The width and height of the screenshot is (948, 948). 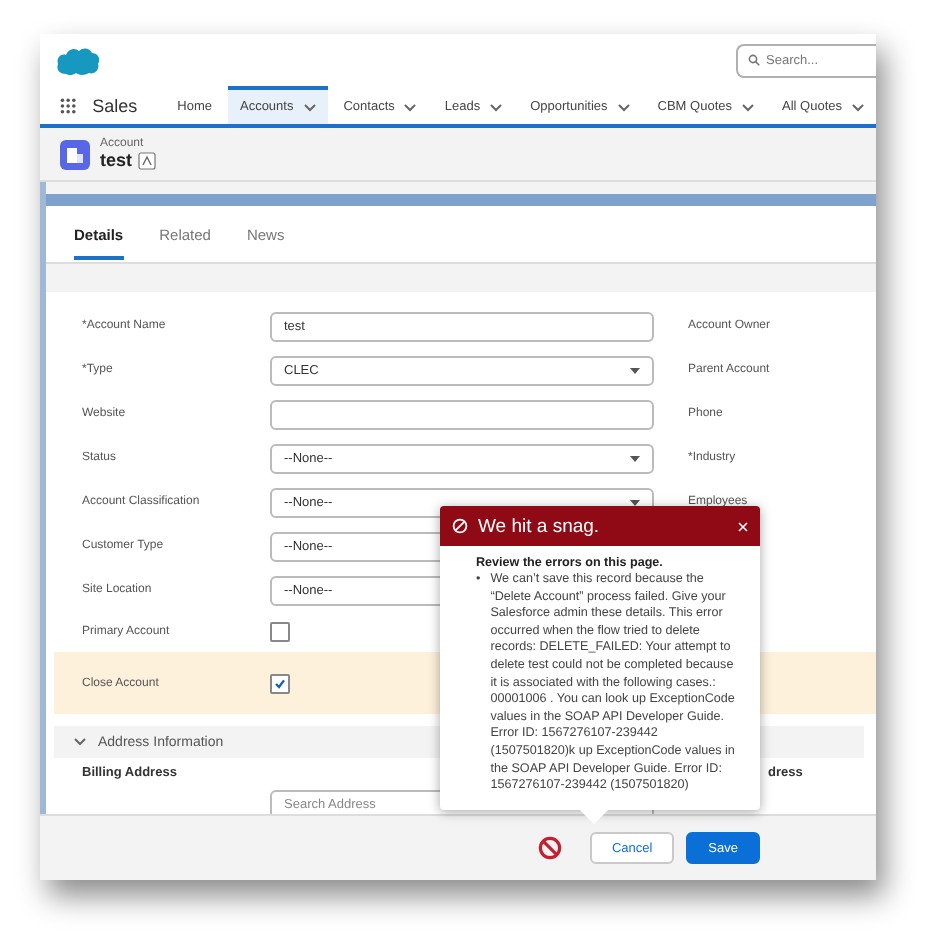 I want to click on record-name: test, so click(x=116, y=160).